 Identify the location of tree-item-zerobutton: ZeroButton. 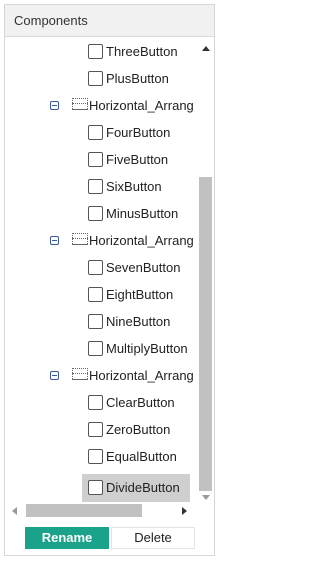
(101, 430).